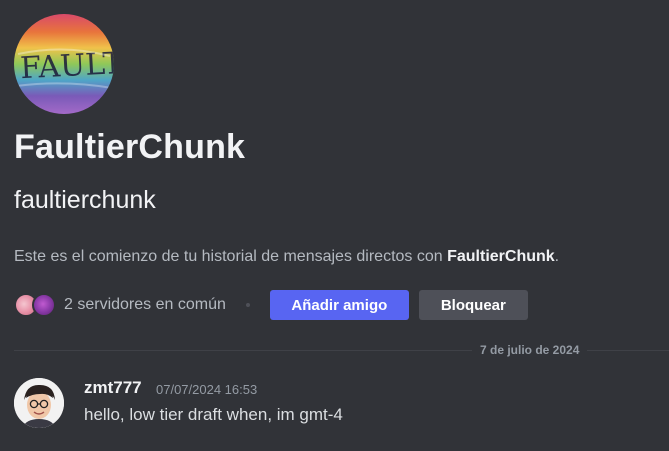  I want to click on display-name: FaultierChunk, so click(130, 147).